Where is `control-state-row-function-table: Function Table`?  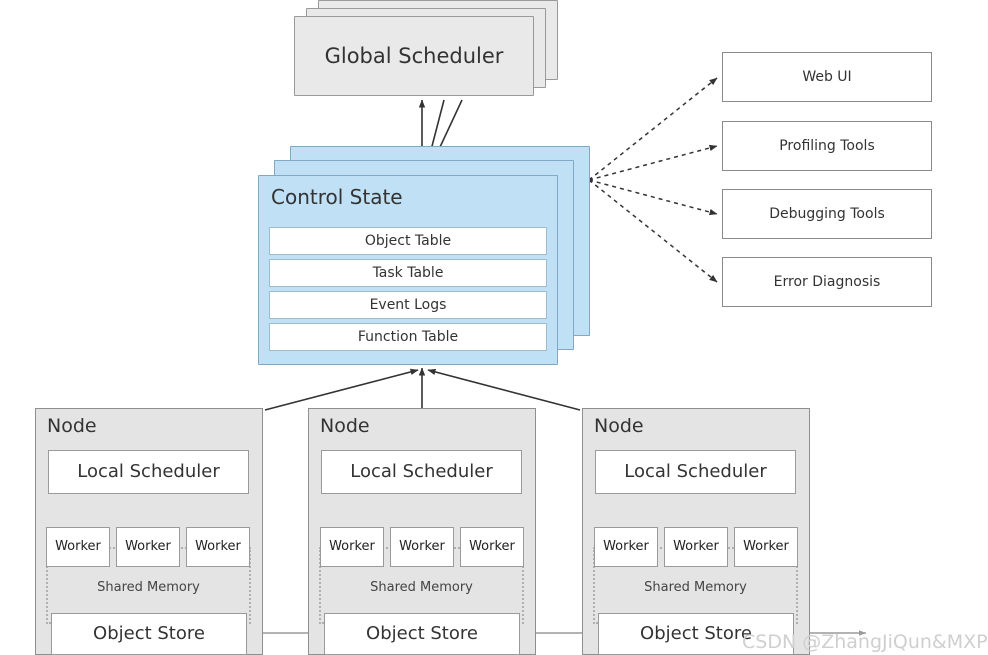 control-state-row-function-table: Function Table is located at coordinates (408, 337).